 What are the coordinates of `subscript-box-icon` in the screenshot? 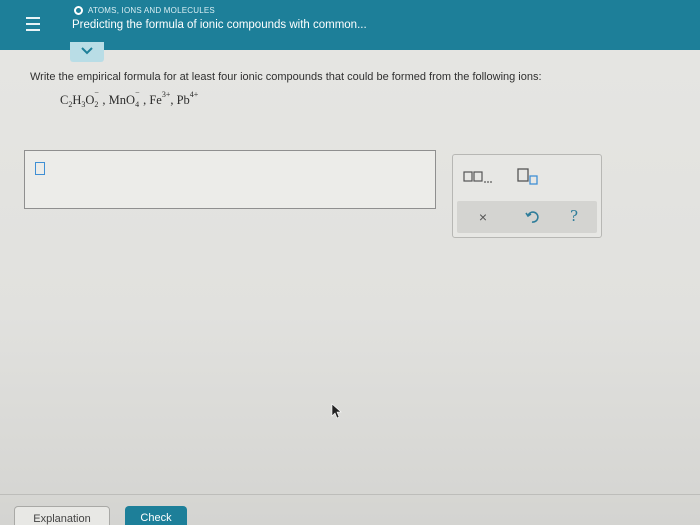 It's located at (527, 176).